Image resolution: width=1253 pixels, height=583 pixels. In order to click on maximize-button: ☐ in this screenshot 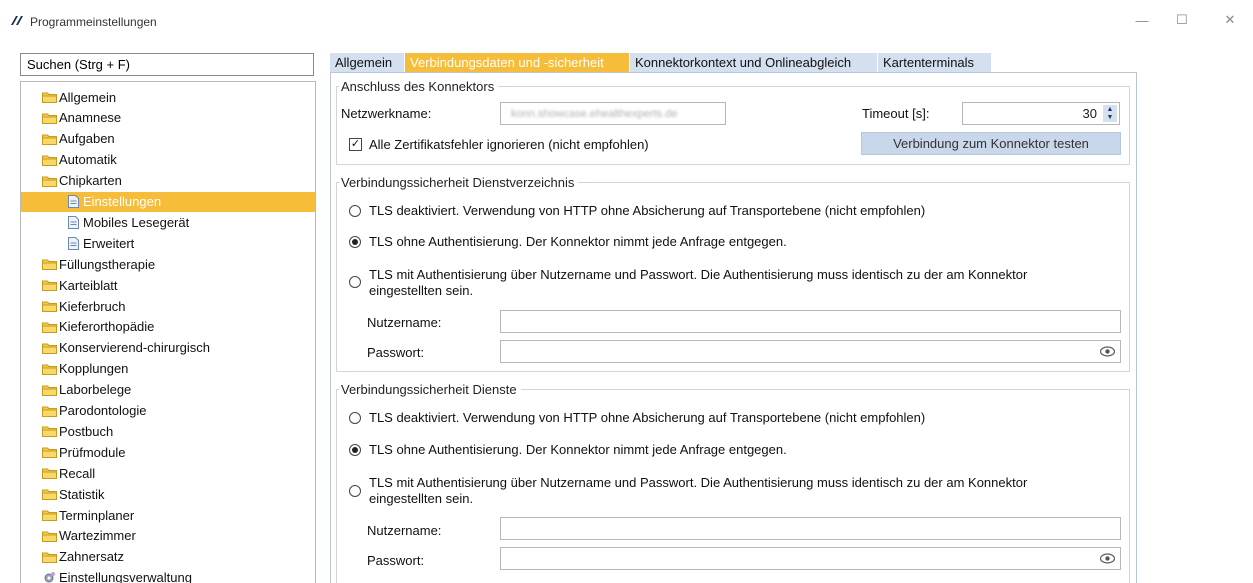, I will do `click(1182, 20)`.